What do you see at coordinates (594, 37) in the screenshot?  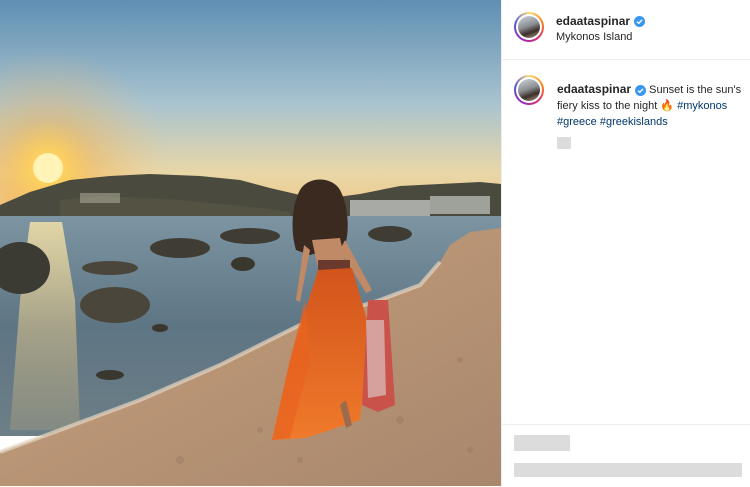 I see `post-location: Mykonos Island` at bounding box center [594, 37].